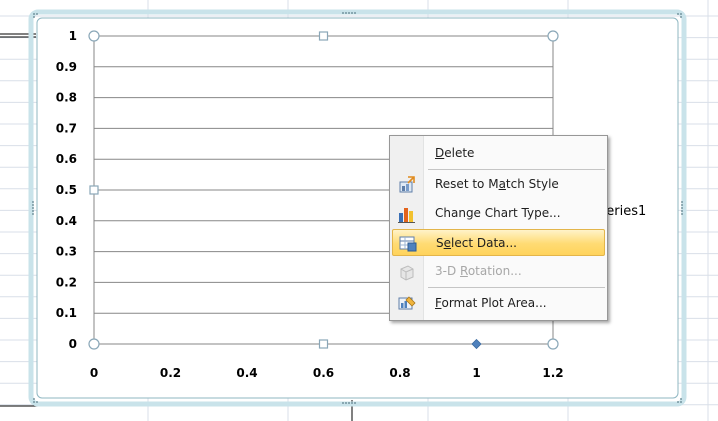 The height and width of the screenshot is (421, 718). What do you see at coordinates (73, 36) in the screenshot?
I see `y-tick-label: 1` at bounding box center [73, 36].